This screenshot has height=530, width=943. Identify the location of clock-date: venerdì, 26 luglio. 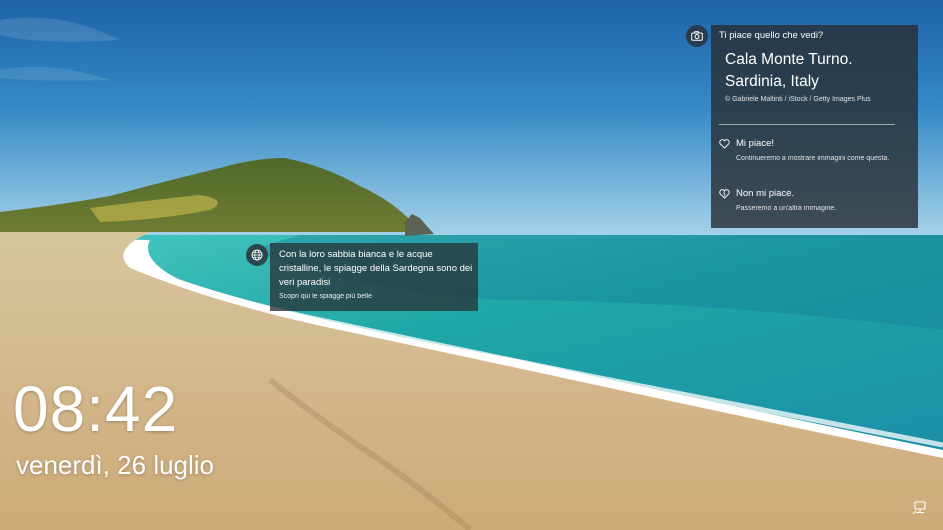
(115, 465).